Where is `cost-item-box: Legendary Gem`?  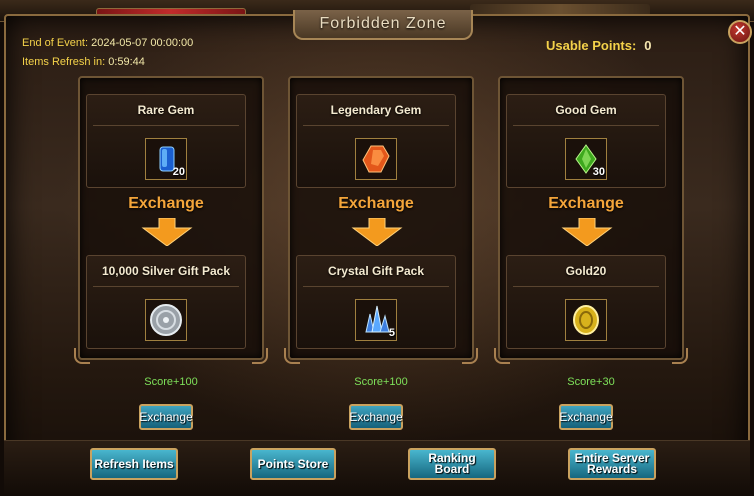 cost-item-box: Legendary Gem is located at coordinates (376, 141).